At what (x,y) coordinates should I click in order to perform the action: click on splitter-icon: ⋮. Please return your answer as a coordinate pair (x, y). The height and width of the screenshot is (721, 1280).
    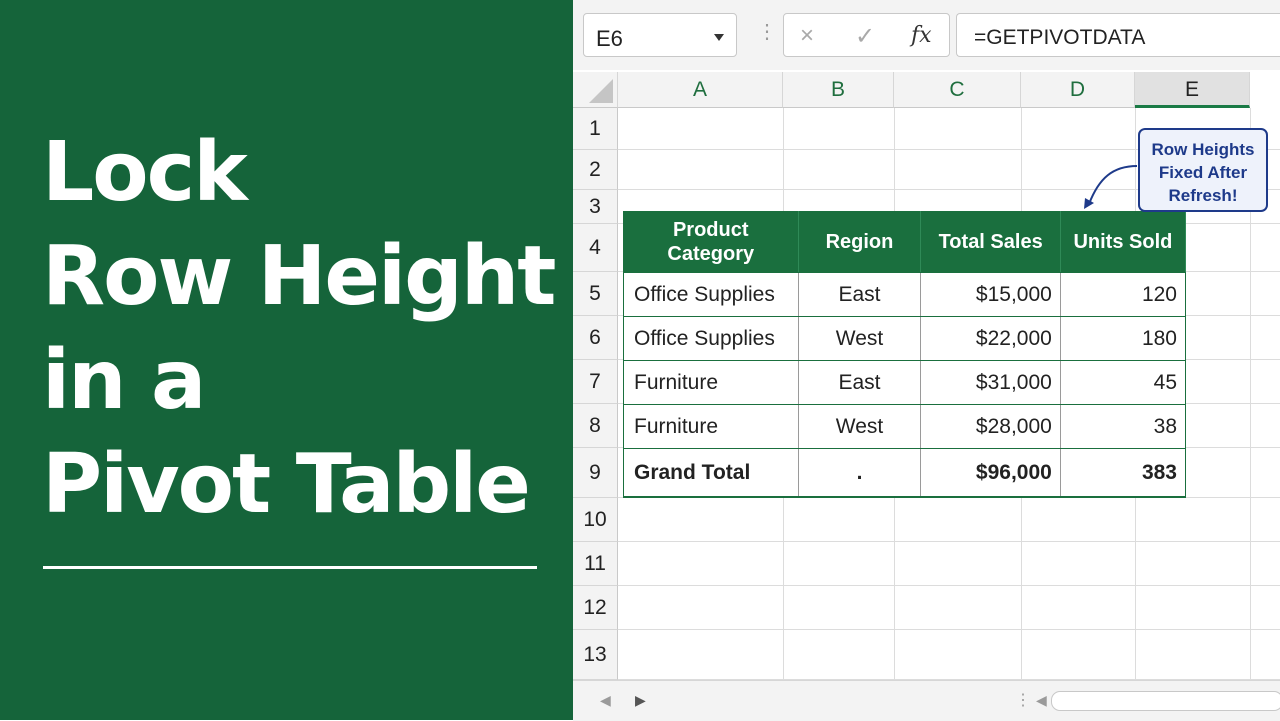
    Looking at the image, I should click on (1023, 700).